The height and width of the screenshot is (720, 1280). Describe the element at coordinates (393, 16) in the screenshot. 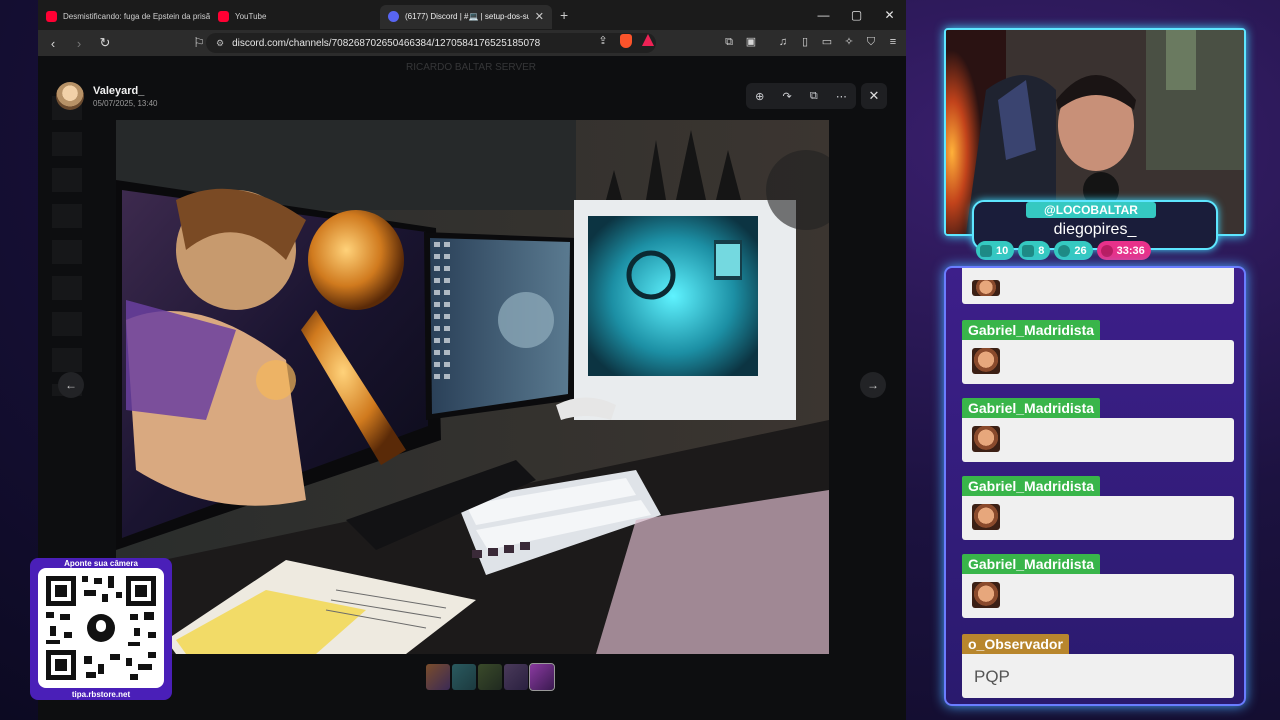

I see `discord-favicon-icon` at that location.